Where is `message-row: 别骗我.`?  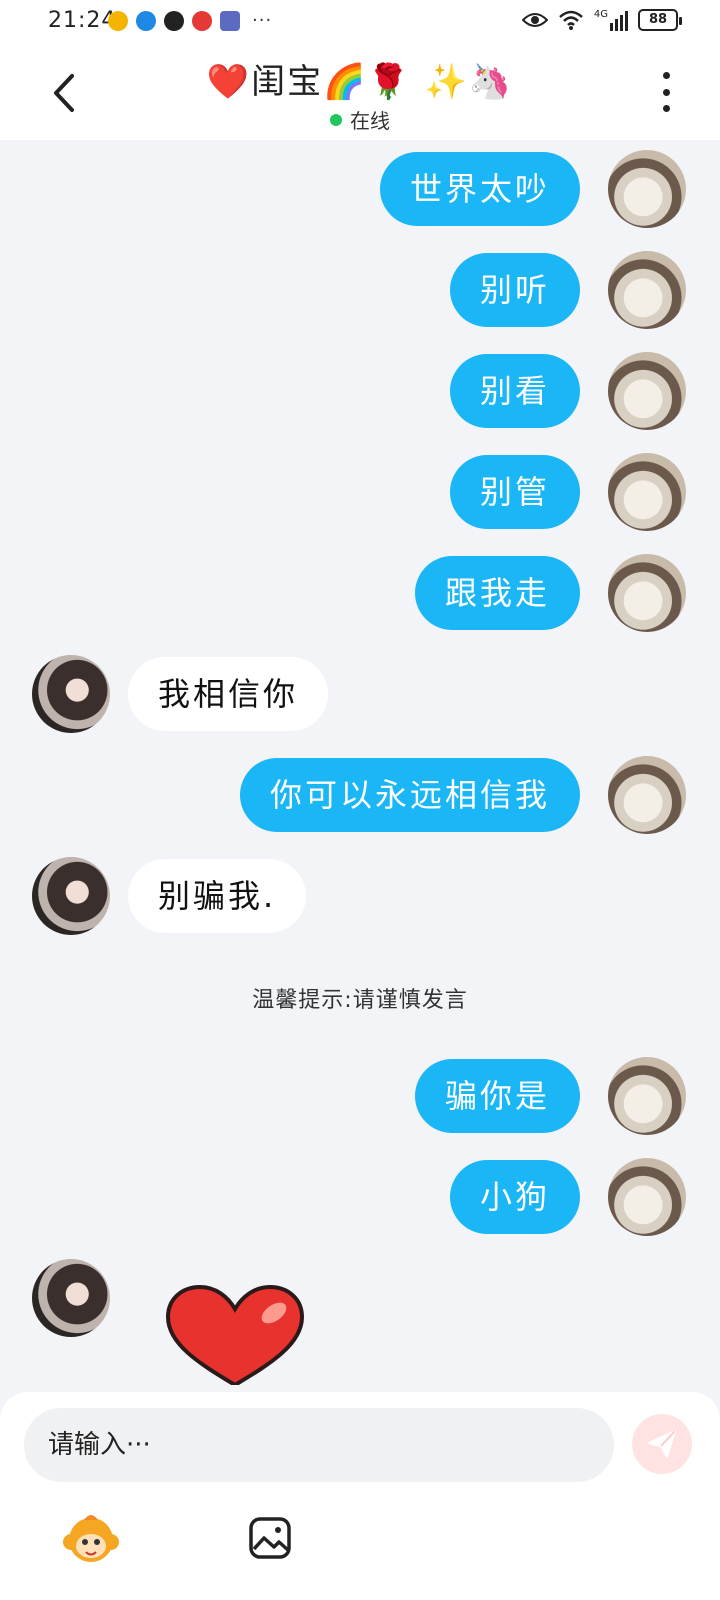 message-row: 别骗我. is located at coordinates (360, 897).